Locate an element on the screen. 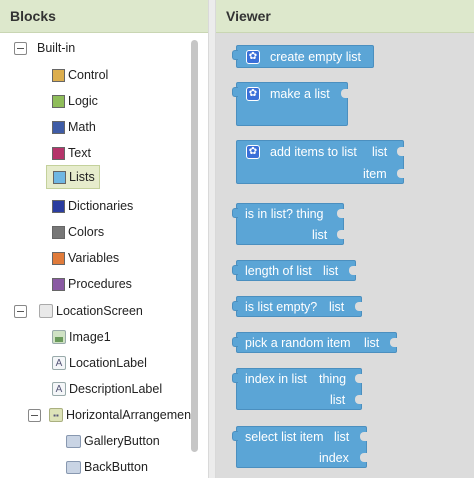  tree-item-label: DescriptionLabel is located at coordinates (116, 389).